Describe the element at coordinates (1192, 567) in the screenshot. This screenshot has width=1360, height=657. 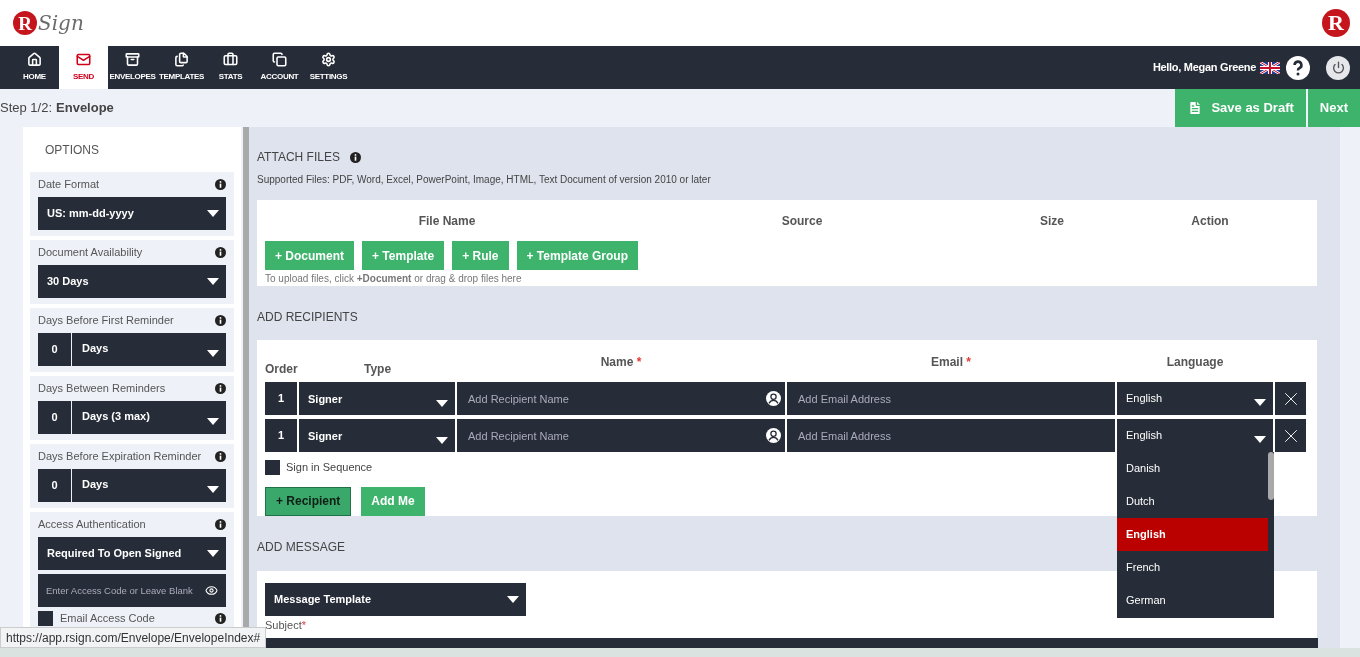
I see `language-option: French` at that location.